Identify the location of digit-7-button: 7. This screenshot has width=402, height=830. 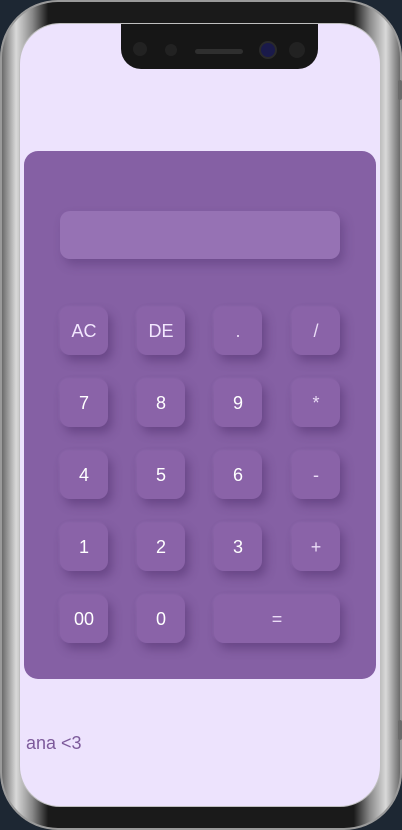
(84, 403).